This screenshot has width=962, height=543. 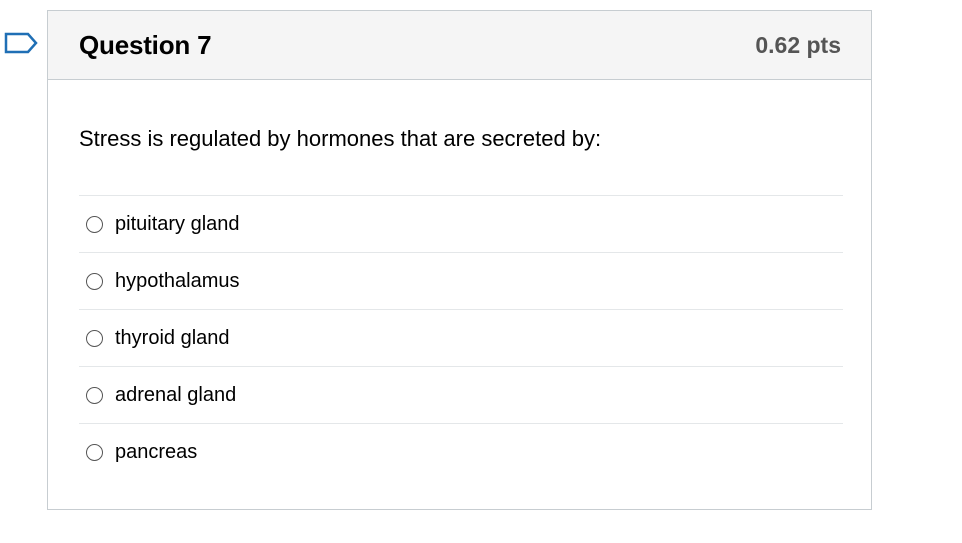 What do you see at coordinates (461, 223) in the screenshot?
I see `answer-option-pituitary-gland: pituitary gland` at bounding box center [461, 223].